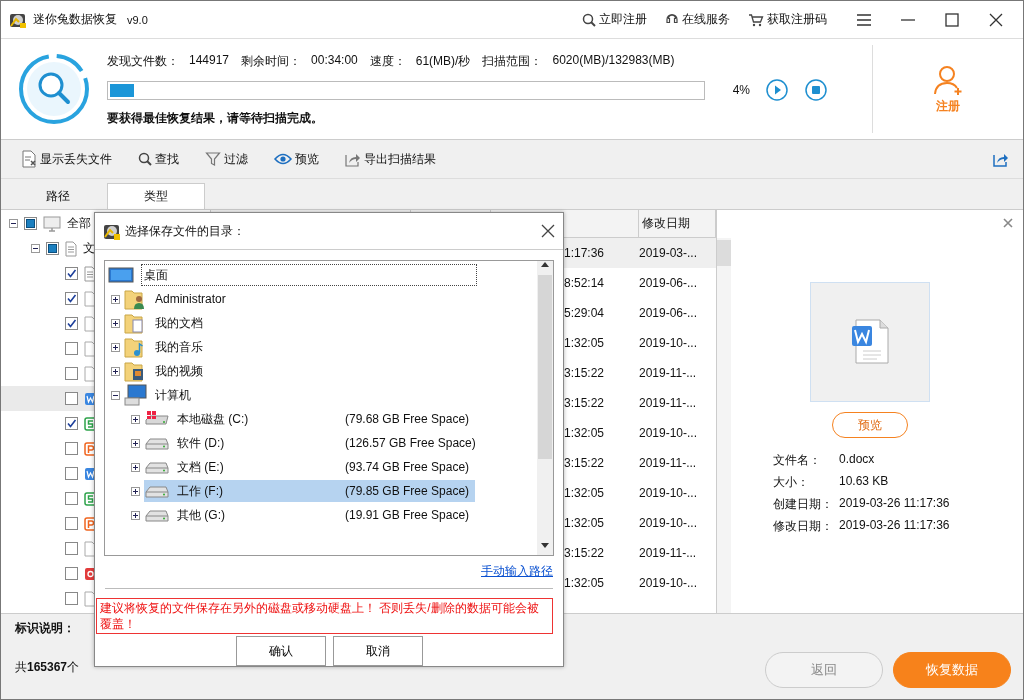 Image resolution: width=1024 pixels, height=700 pixels. What do you see at coordinates (410, 443) in the screenshot?
I see `free-space-label: (126.57 GB Free Space)` at bounding box center [410, 443].